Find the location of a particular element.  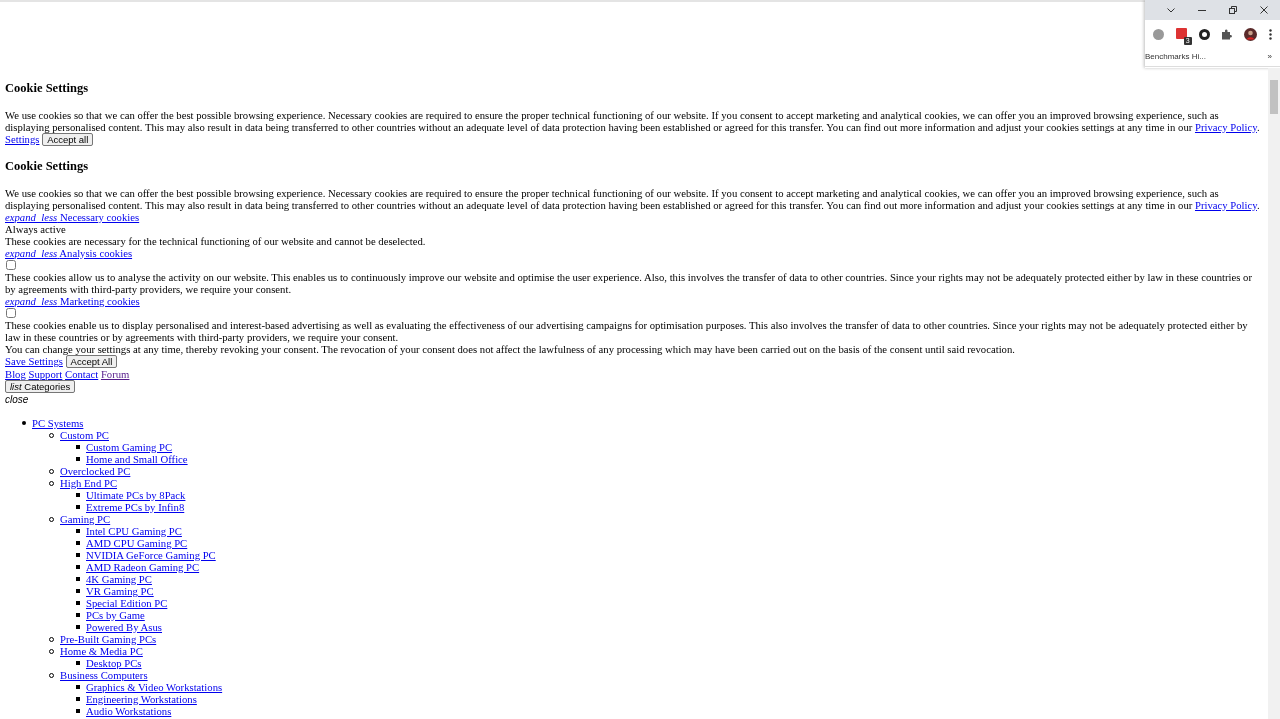

menu-icon is located at coordinates (1271, 34).